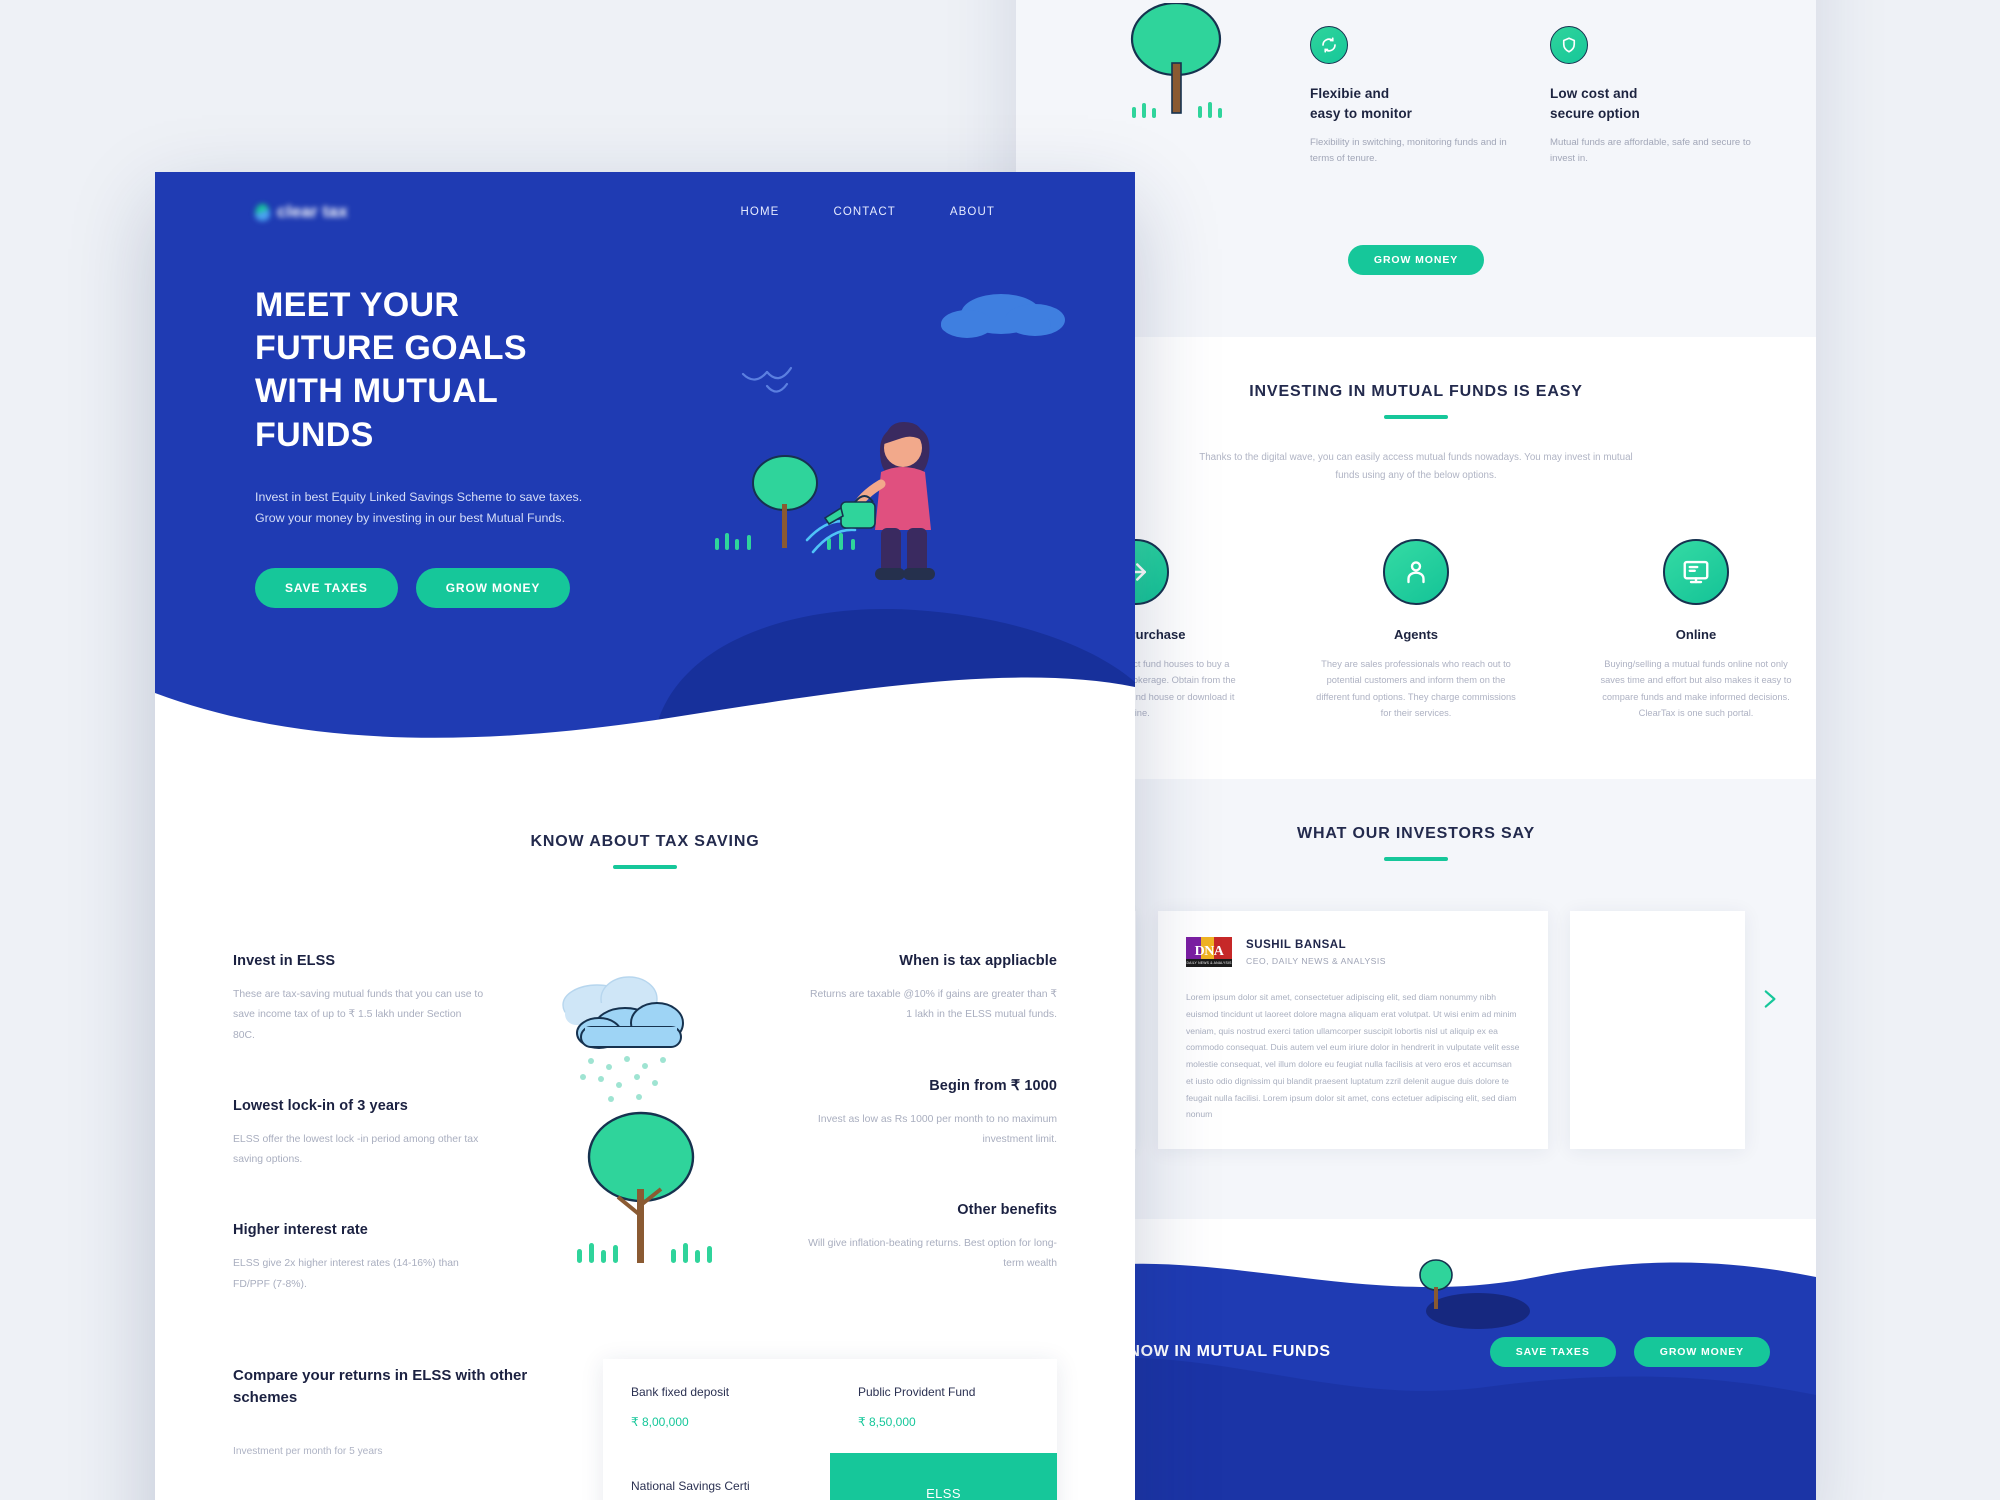 The height and width of the screenshot is (1500, 2000). I want to click on nav-link-contact: CONTACT, so click(864, 212).